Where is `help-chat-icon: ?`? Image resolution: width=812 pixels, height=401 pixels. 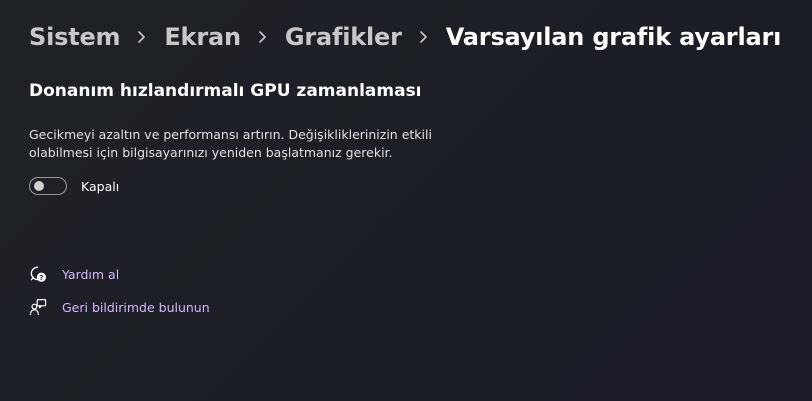 help-chat-icon: ? is located at coordinates (38, 274).